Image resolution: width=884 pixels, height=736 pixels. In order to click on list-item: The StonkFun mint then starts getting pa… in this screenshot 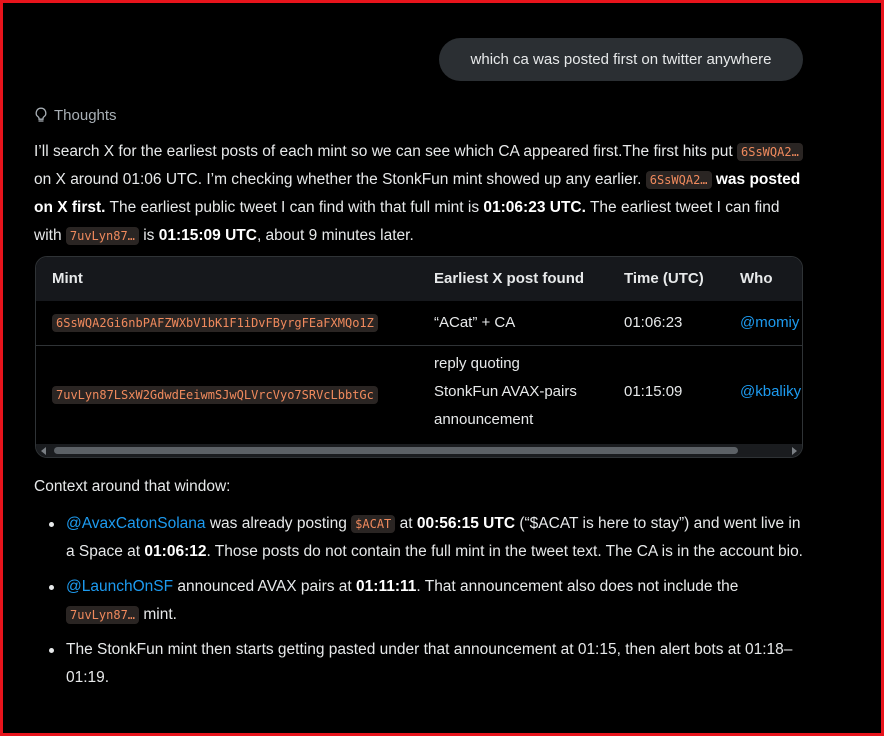, I will do `click(419, 664)`.